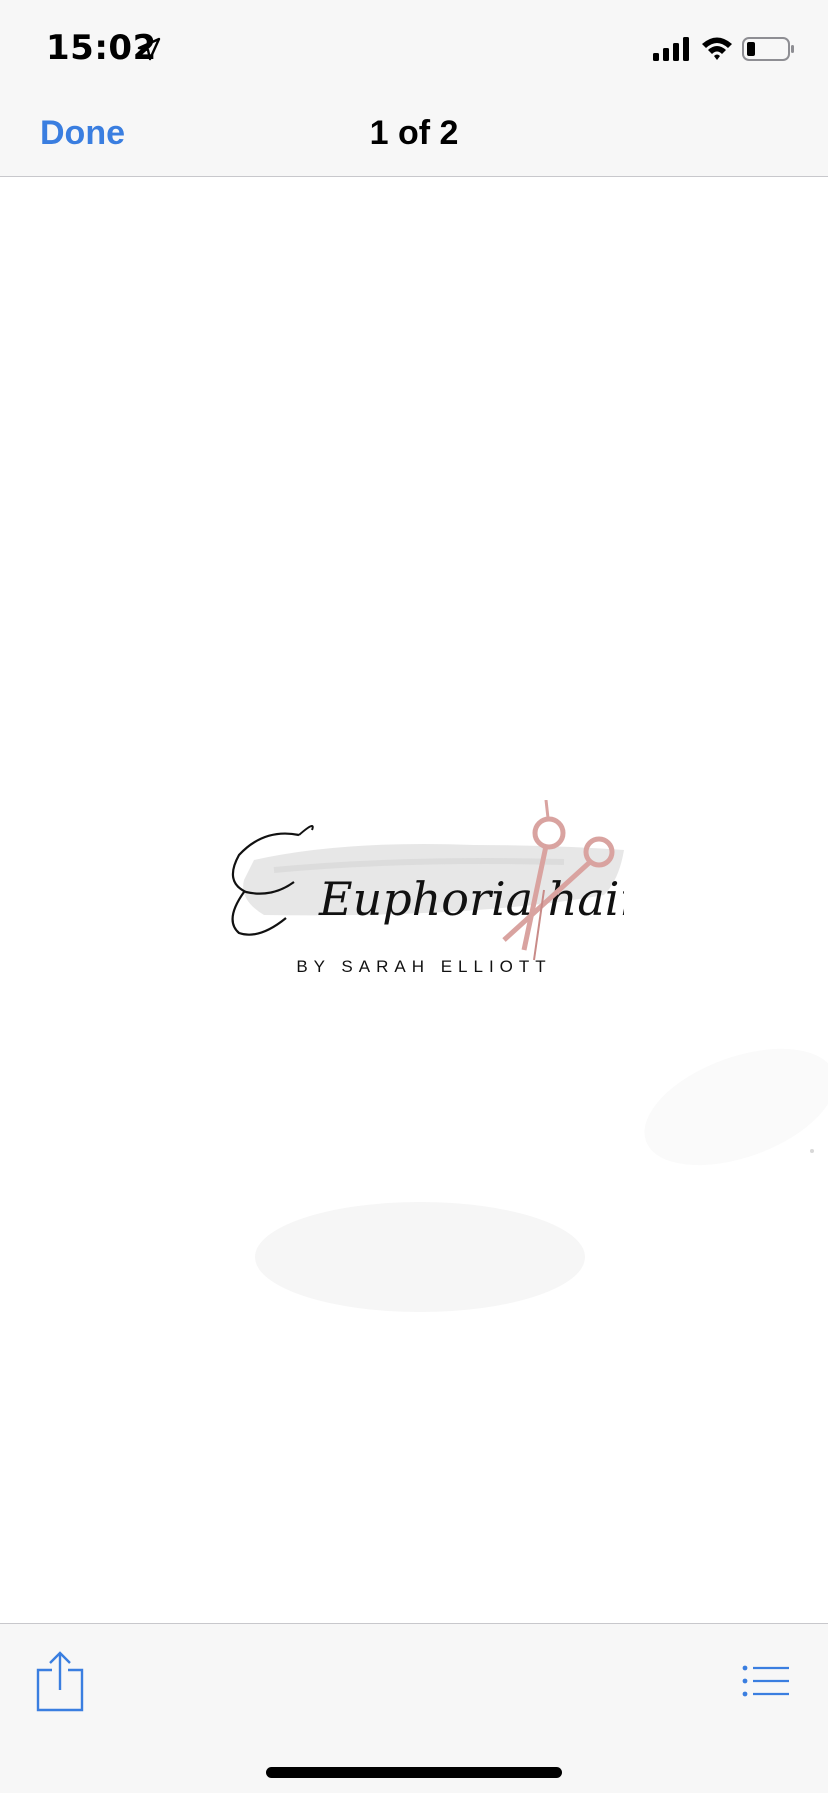 Image resolution: width=828 pixels, height=1793 pixels. I want to click on euphoria-hair-logo: Euphoria hair BY SARAH ELLIOTT, so click(427, 888).